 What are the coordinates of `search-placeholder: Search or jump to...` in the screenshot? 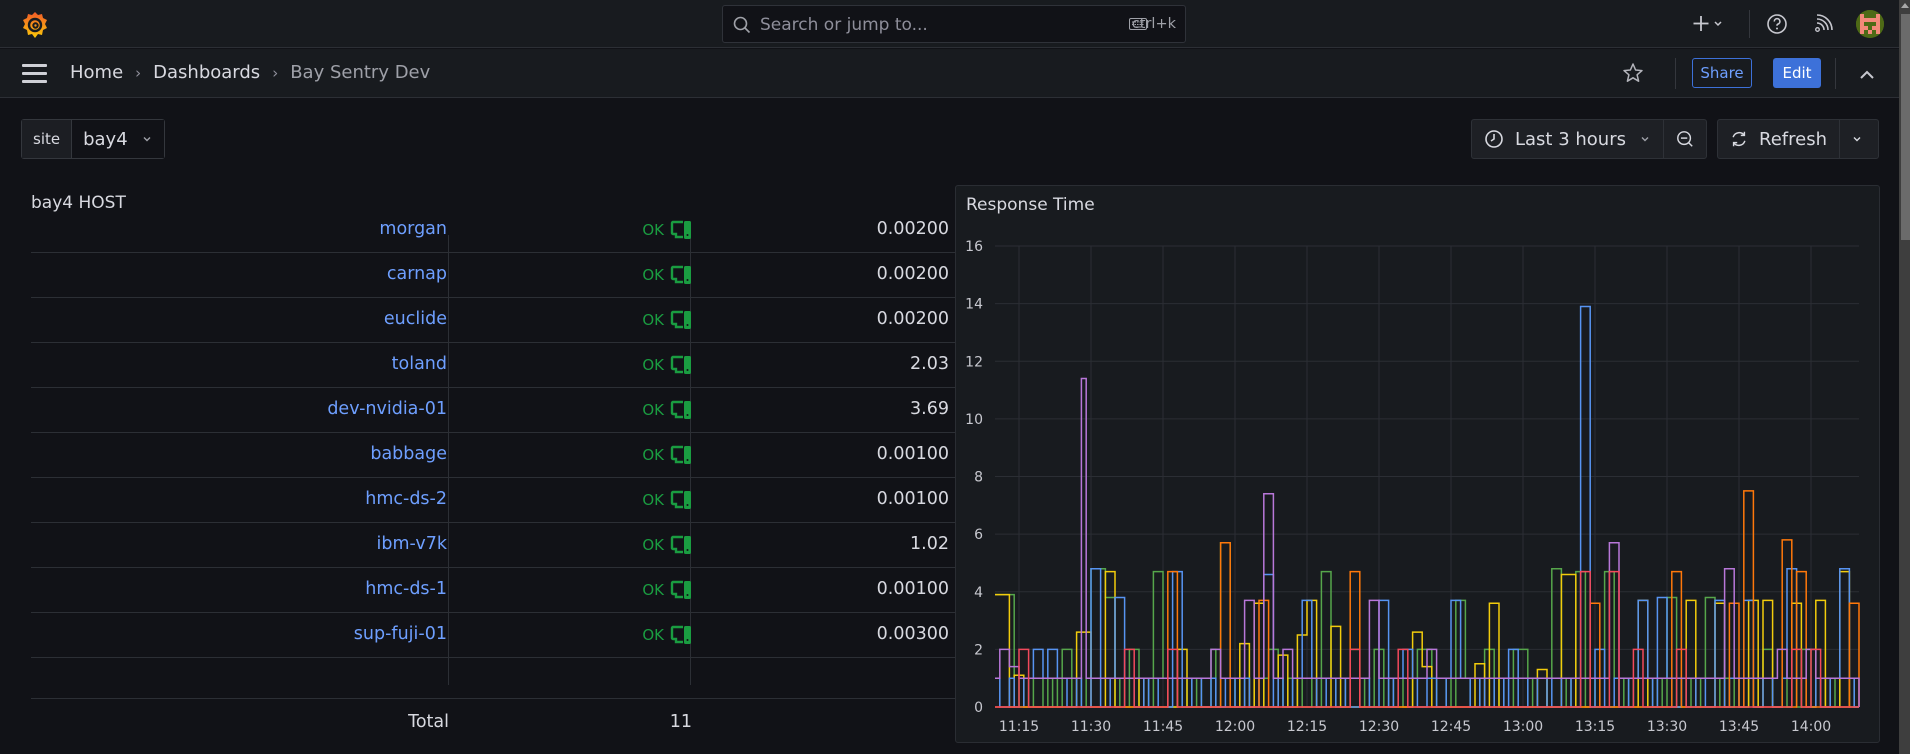 It's located at (844, 25).